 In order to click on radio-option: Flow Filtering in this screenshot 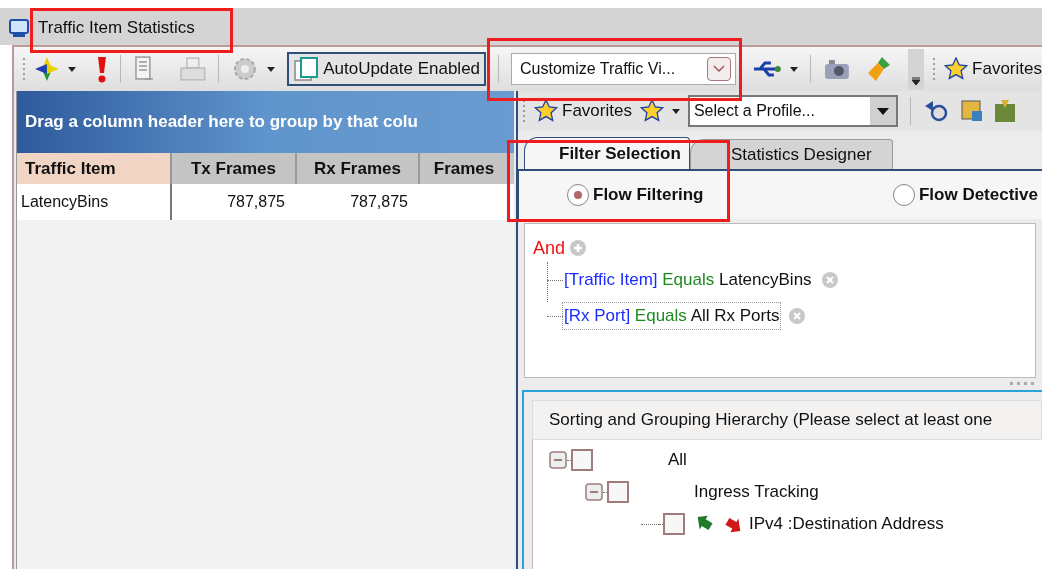, I will do `click(635, 195)`.